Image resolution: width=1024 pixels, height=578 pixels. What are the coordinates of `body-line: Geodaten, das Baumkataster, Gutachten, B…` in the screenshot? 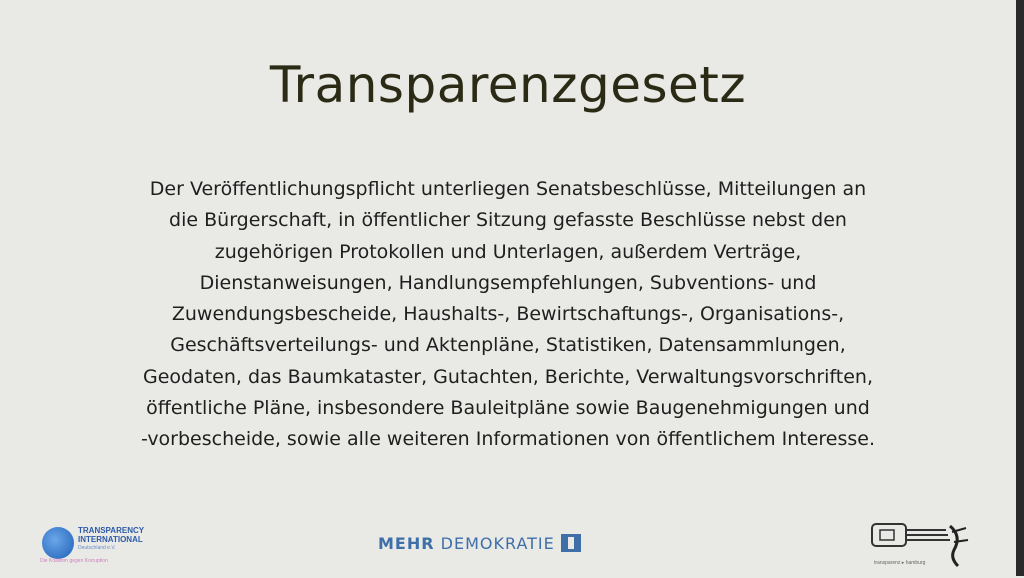 It's located at (508, 376).